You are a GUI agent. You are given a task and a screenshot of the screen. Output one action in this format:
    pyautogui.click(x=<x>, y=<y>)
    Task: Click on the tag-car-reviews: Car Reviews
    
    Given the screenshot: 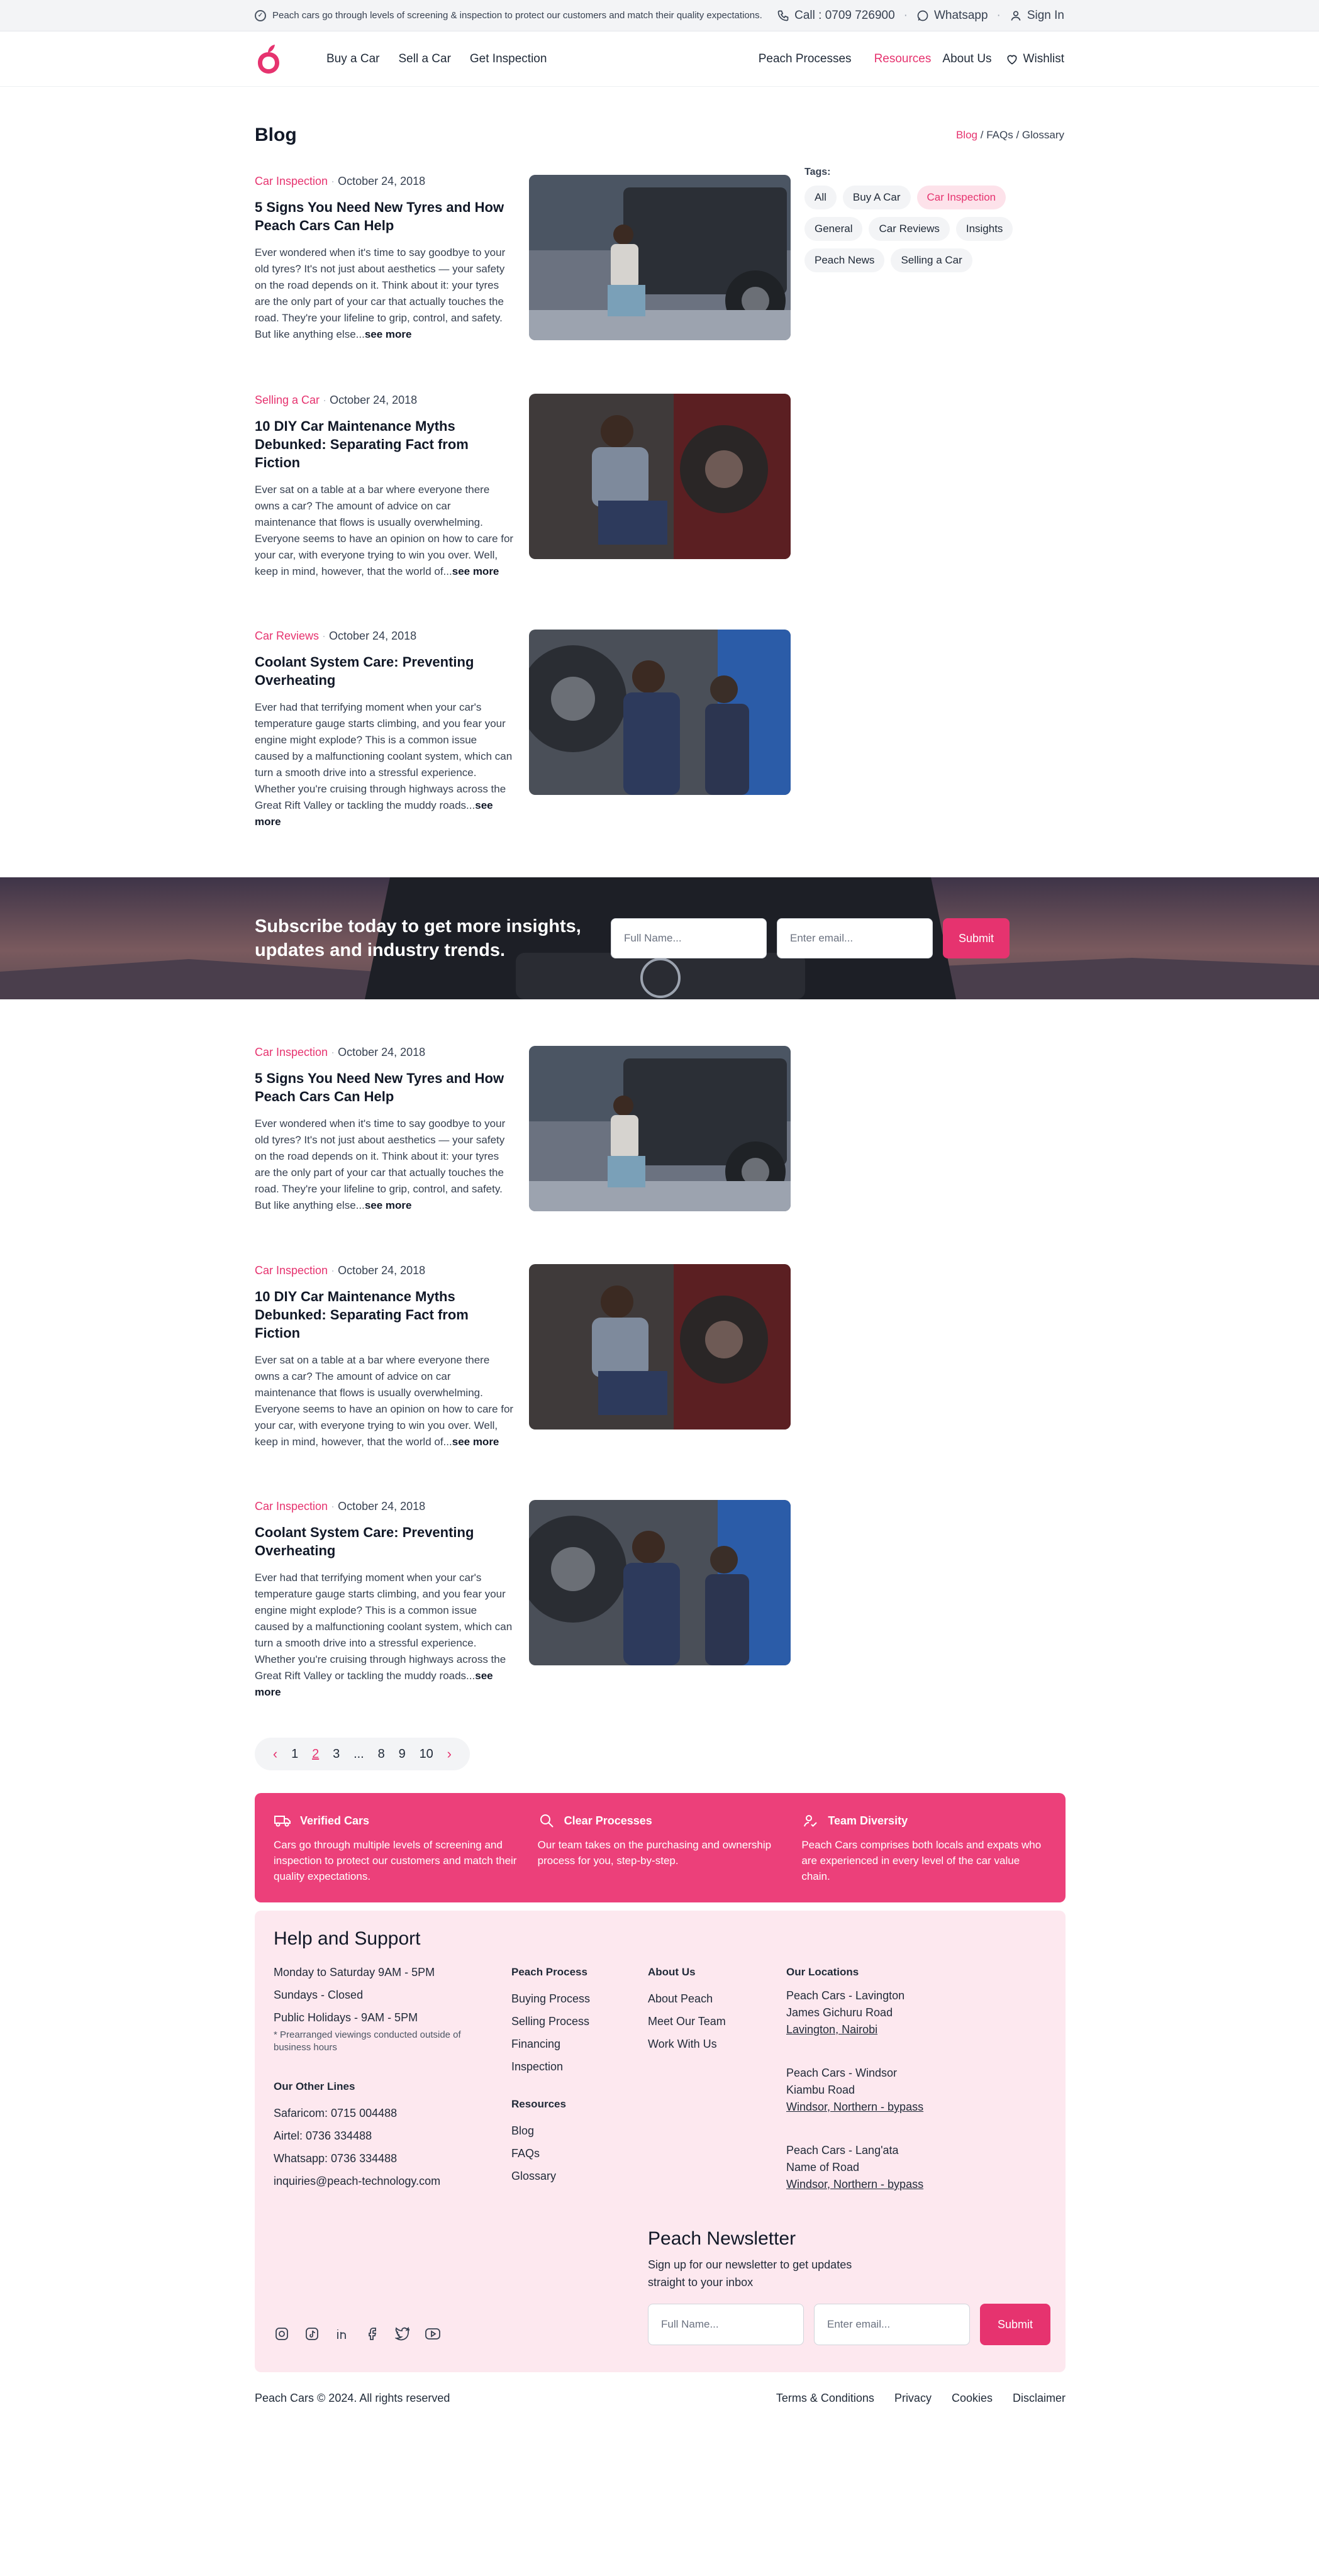 What is the action you would take?
    pyautogui.click(x=909, y=229)
    